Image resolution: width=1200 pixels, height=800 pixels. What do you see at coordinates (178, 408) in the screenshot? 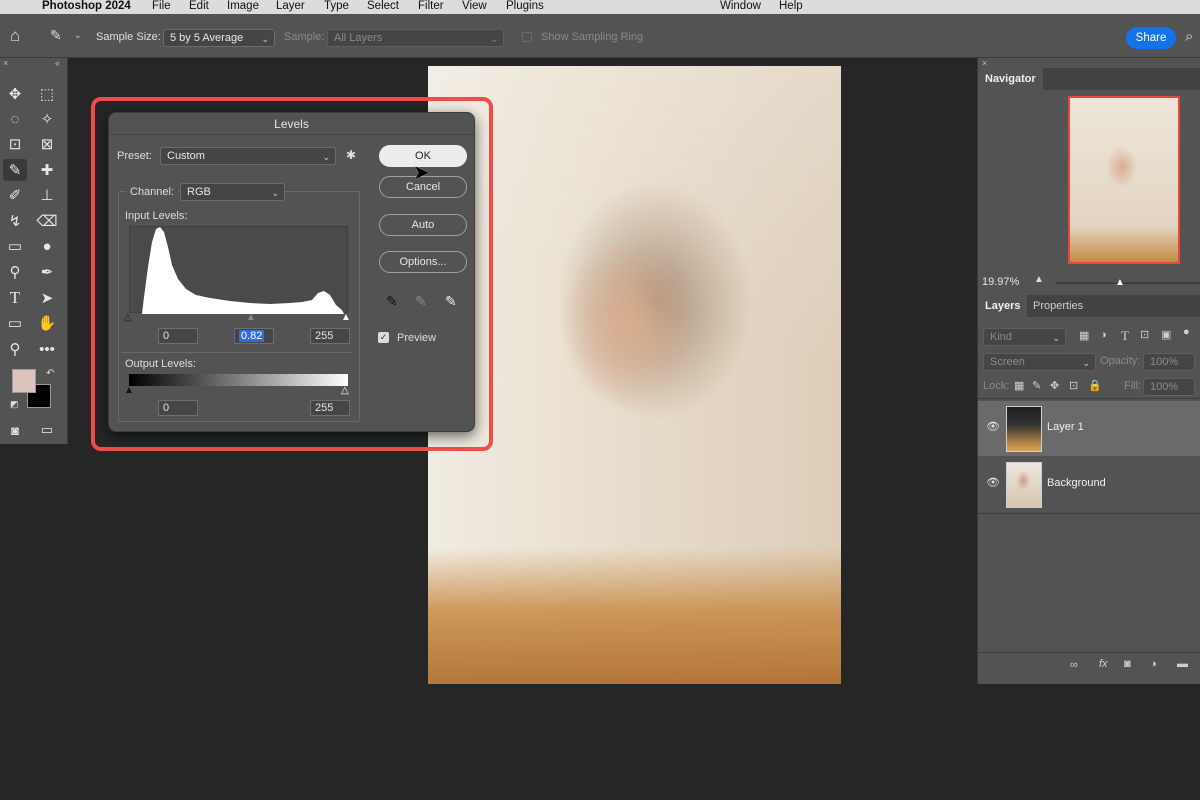
I see `output-black-field: 0` at bounding box center [178, 408].